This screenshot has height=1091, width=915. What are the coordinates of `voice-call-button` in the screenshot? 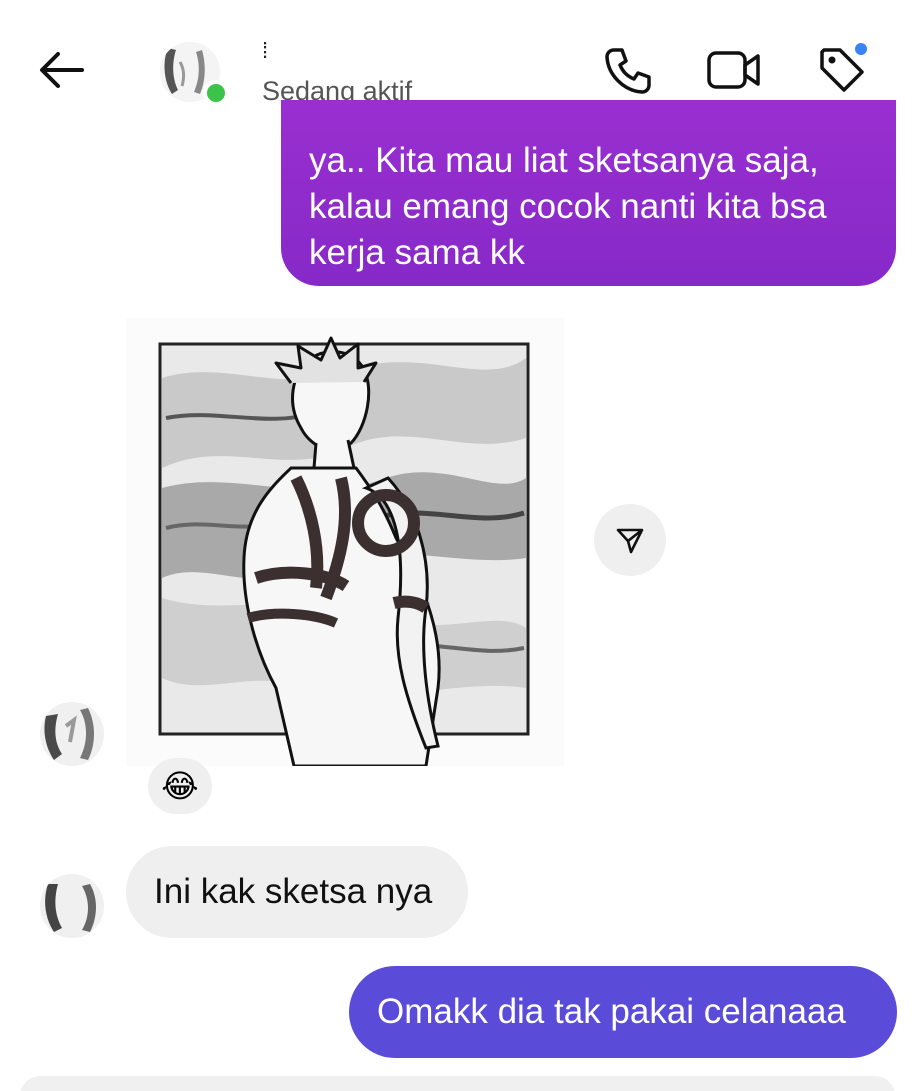 It's located at (628, 70).